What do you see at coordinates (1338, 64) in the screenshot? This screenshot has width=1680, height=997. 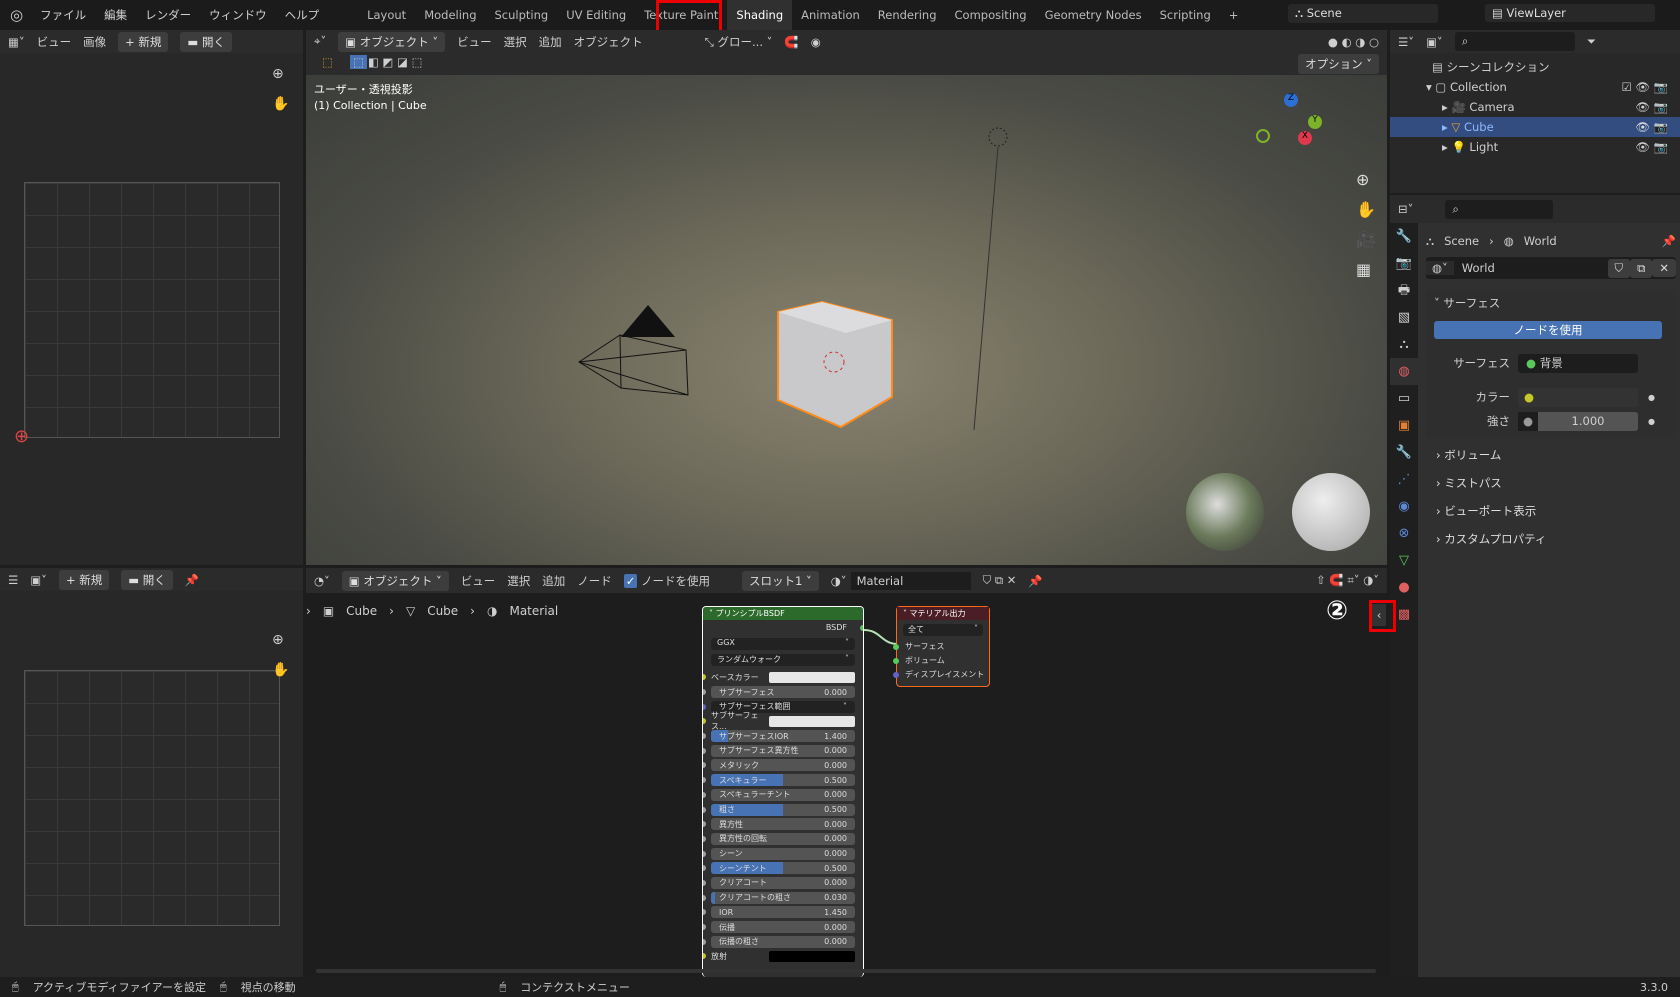 I see `options-dropdown: オプション ˅` at bounding box center [1338, 64].